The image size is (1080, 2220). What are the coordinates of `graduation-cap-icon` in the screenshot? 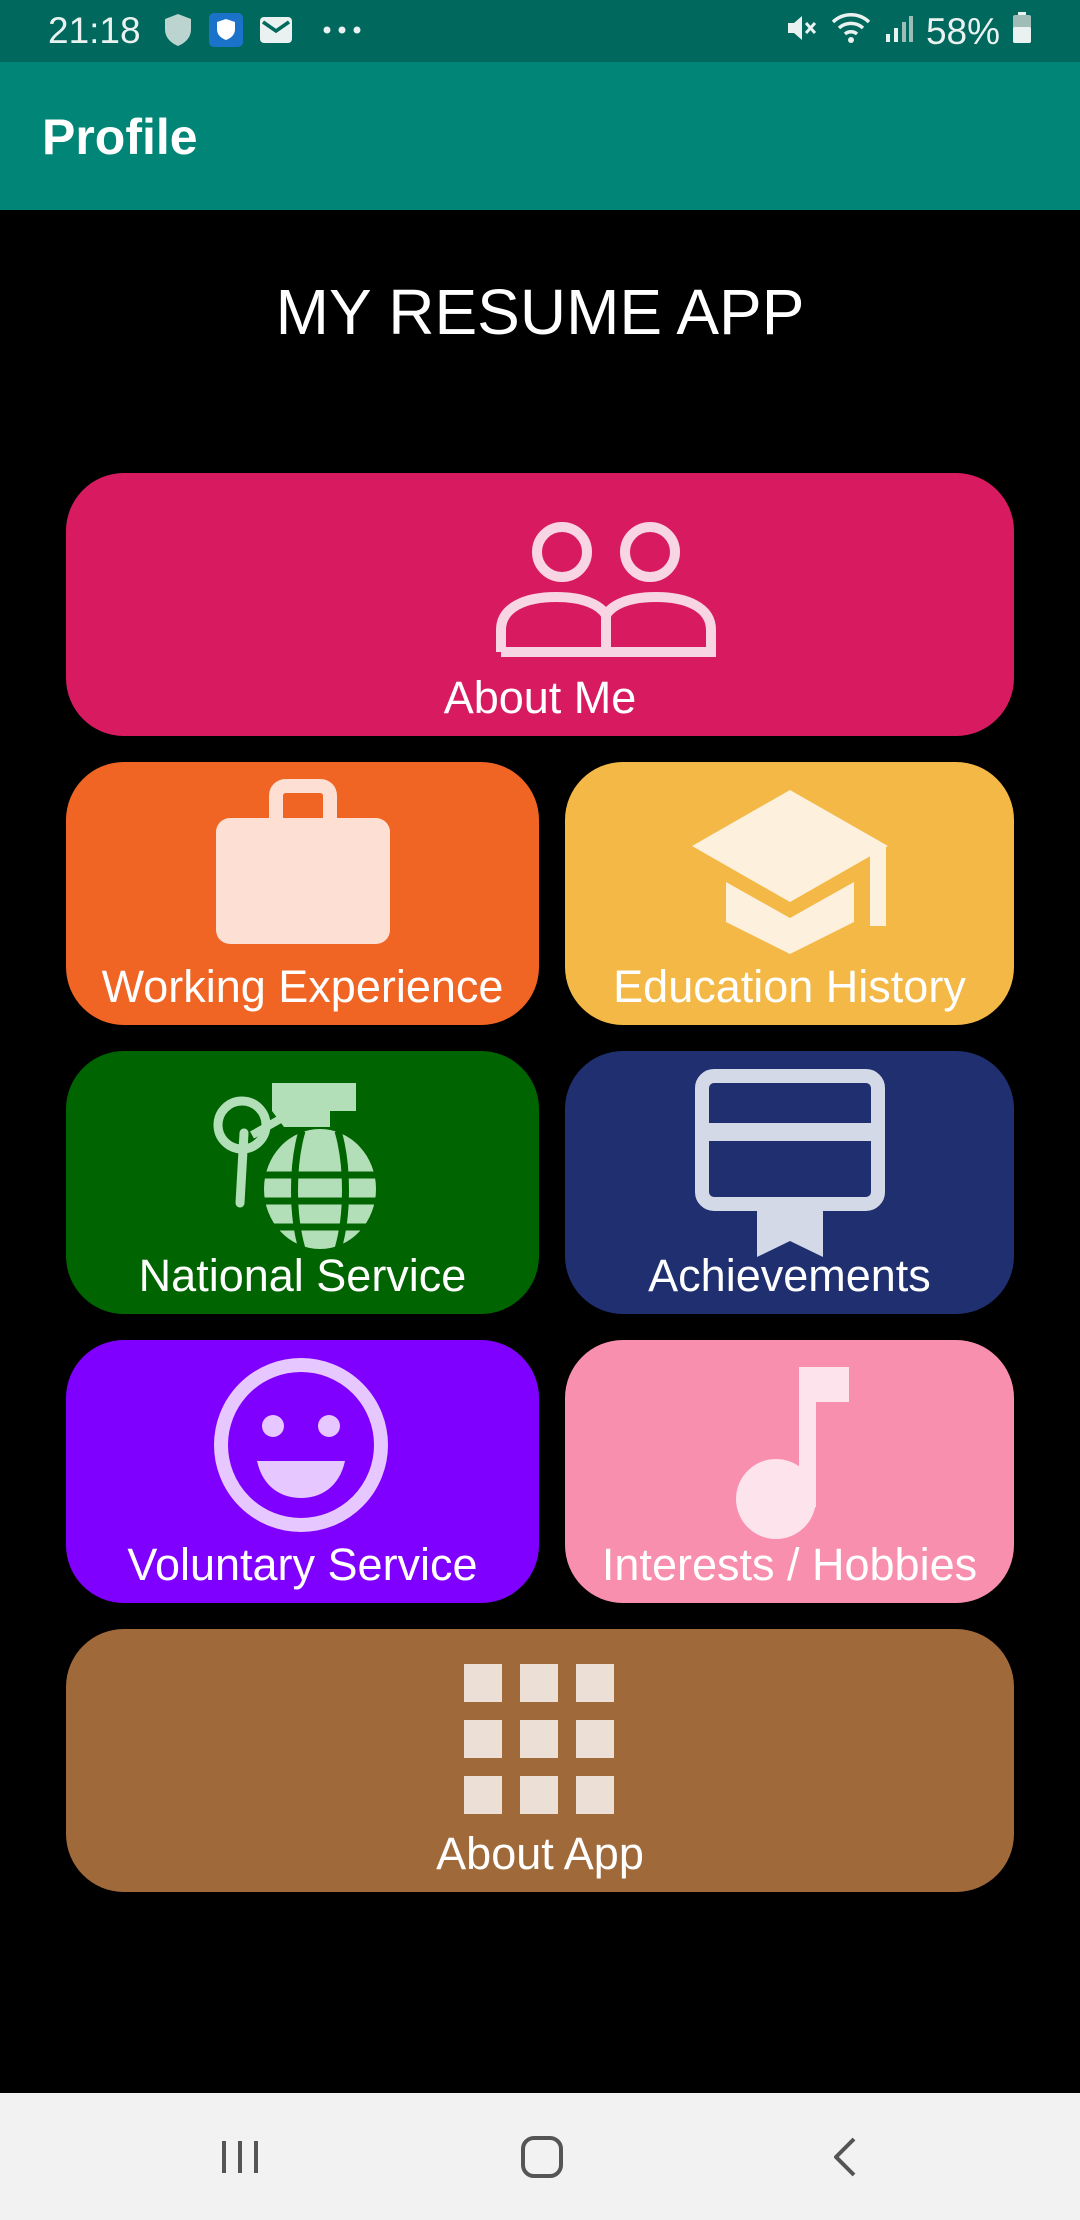 It's located at (790, 872).